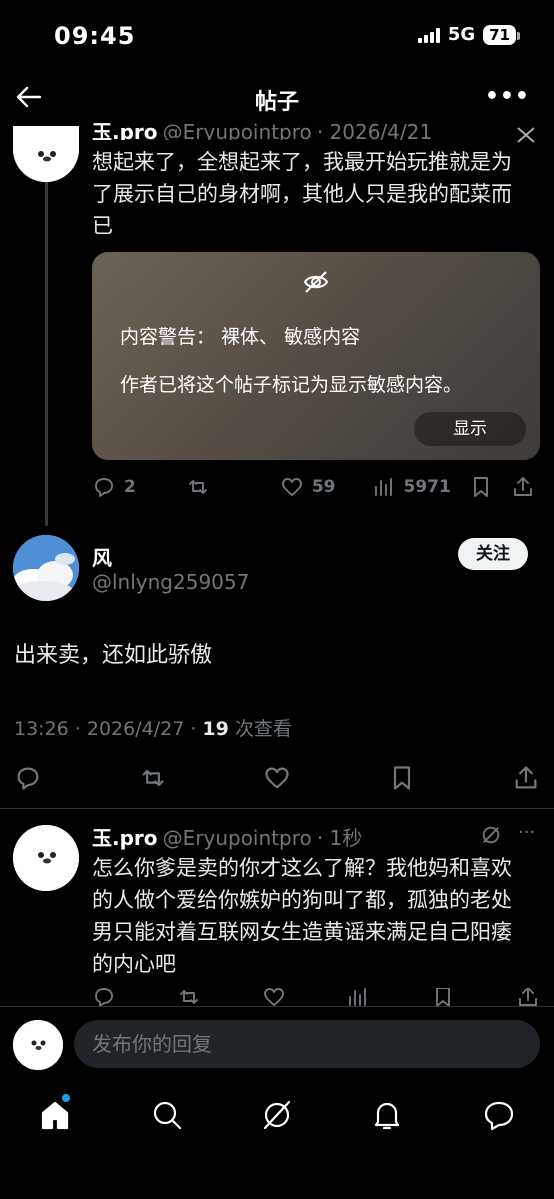 The height and width of the screenshot is (1199, 554). I want to click on show-content-button: 显示, so click(470, 429).